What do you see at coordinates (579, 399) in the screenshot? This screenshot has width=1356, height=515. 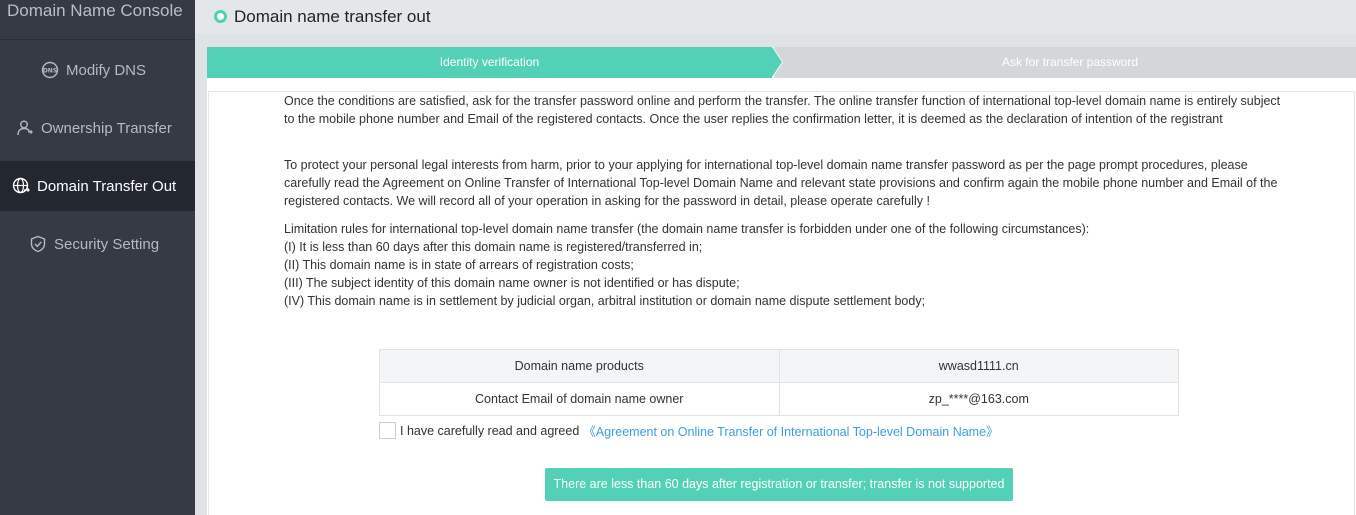 I see `table-cell-label: Contact Email of domain name owner` at bounding box center [579, 399].